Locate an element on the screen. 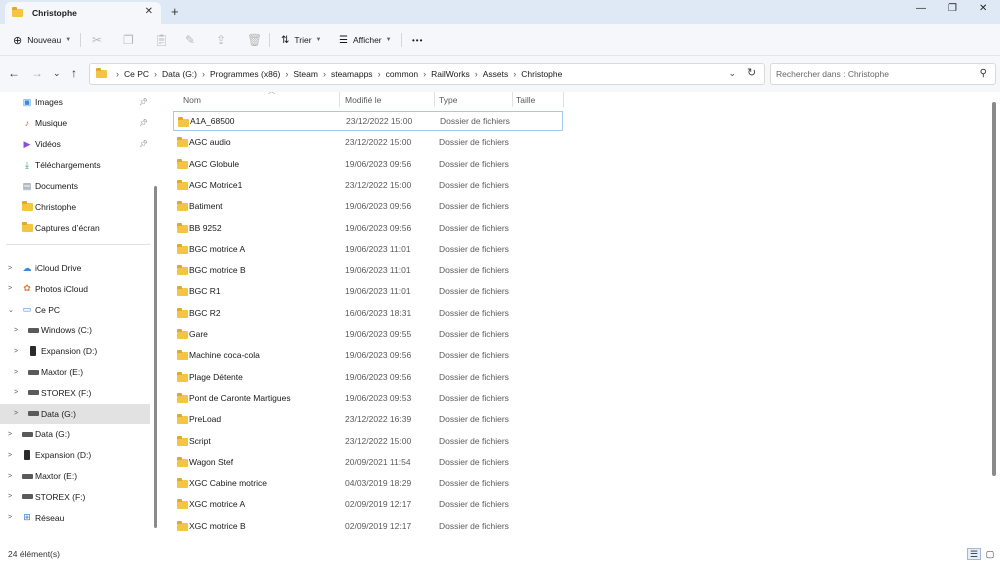 The width and height of the screenshot is (1000, 562). chevron-down-icon: ⌄ is located at coordinates (11, 310).